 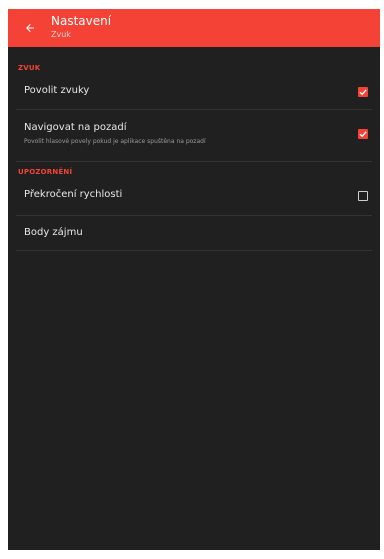 What do you see at coordinates (53, 232) in the screenshot?
I see `setting-title: Body zájmu` at bounding box center [53, 232].